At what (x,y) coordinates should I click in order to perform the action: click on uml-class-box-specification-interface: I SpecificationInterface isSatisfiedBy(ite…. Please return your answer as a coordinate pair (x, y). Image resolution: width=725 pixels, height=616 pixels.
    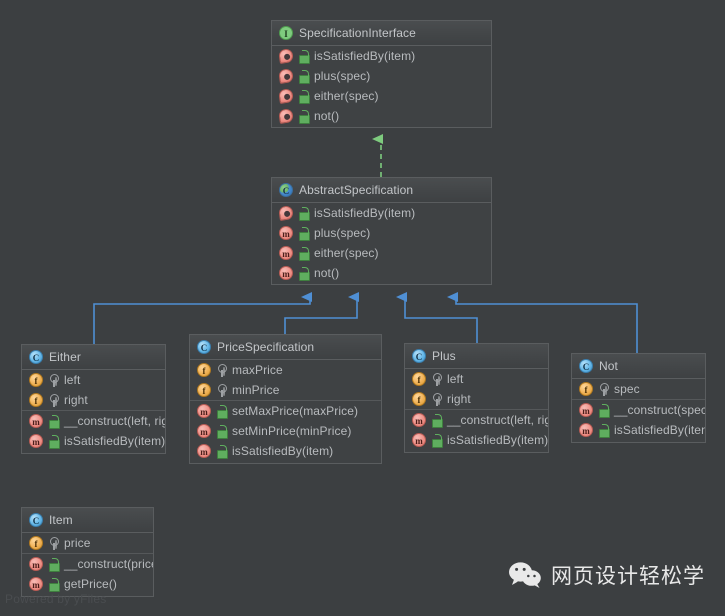
    Looking at the image, I should click on (381, 74).